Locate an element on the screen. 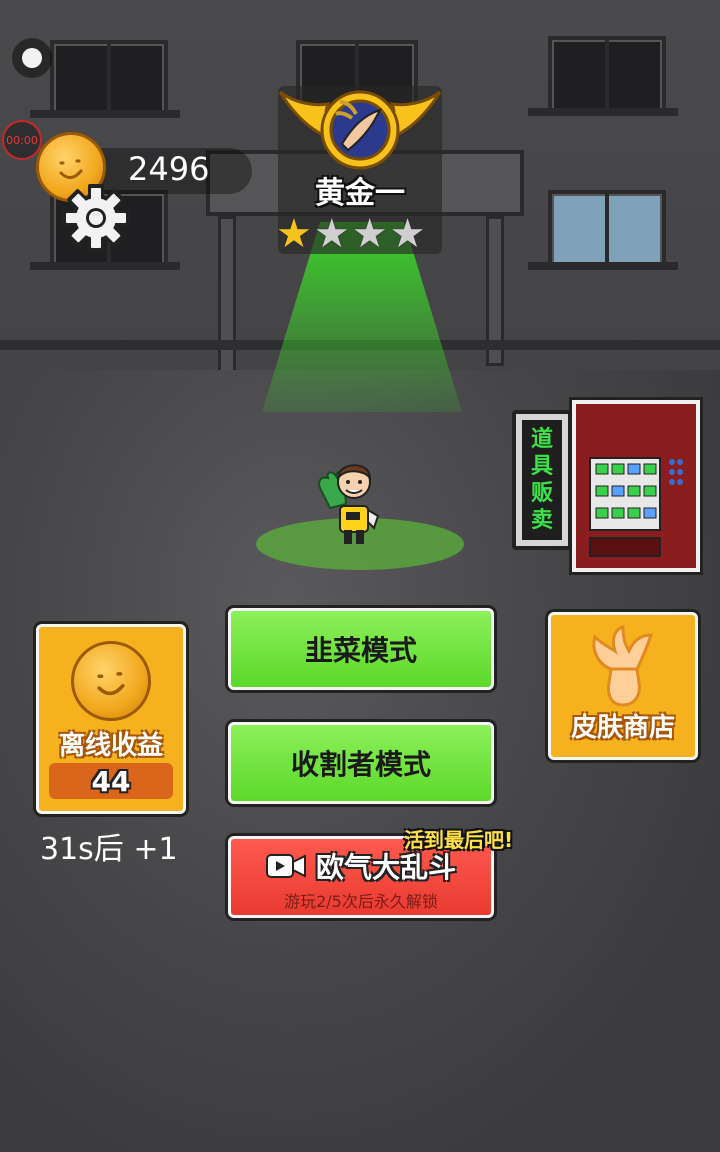 This screenshot has width=720, height=1152. player-character is located at coordinates (350, 499).